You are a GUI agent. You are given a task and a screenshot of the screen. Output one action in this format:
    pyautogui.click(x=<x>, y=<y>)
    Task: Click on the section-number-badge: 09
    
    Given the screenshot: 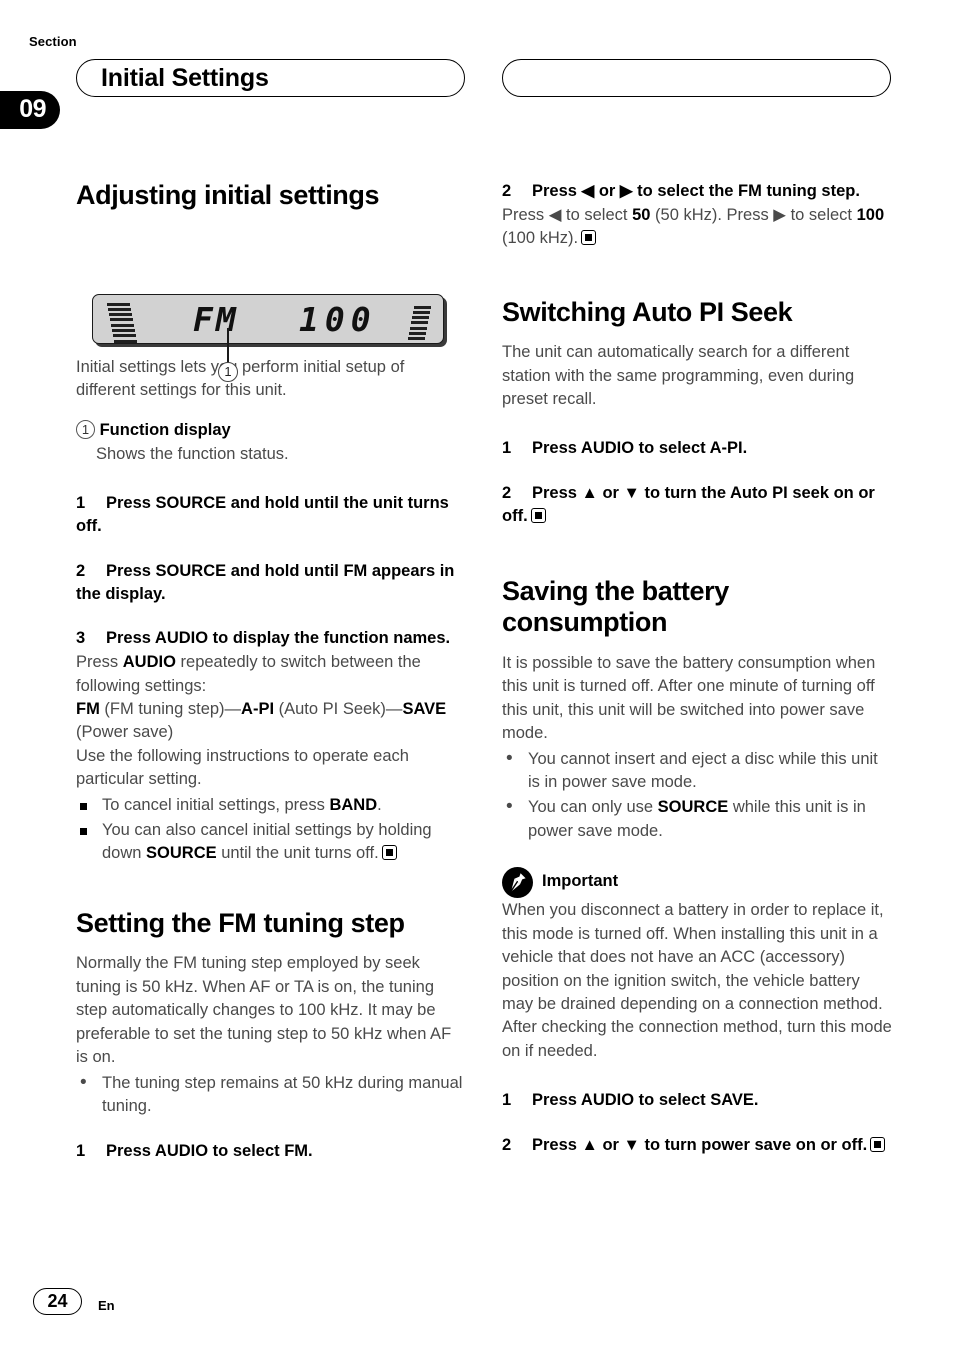 What is the action you would take?
    pyautogui.click(x=30, y=110)
    